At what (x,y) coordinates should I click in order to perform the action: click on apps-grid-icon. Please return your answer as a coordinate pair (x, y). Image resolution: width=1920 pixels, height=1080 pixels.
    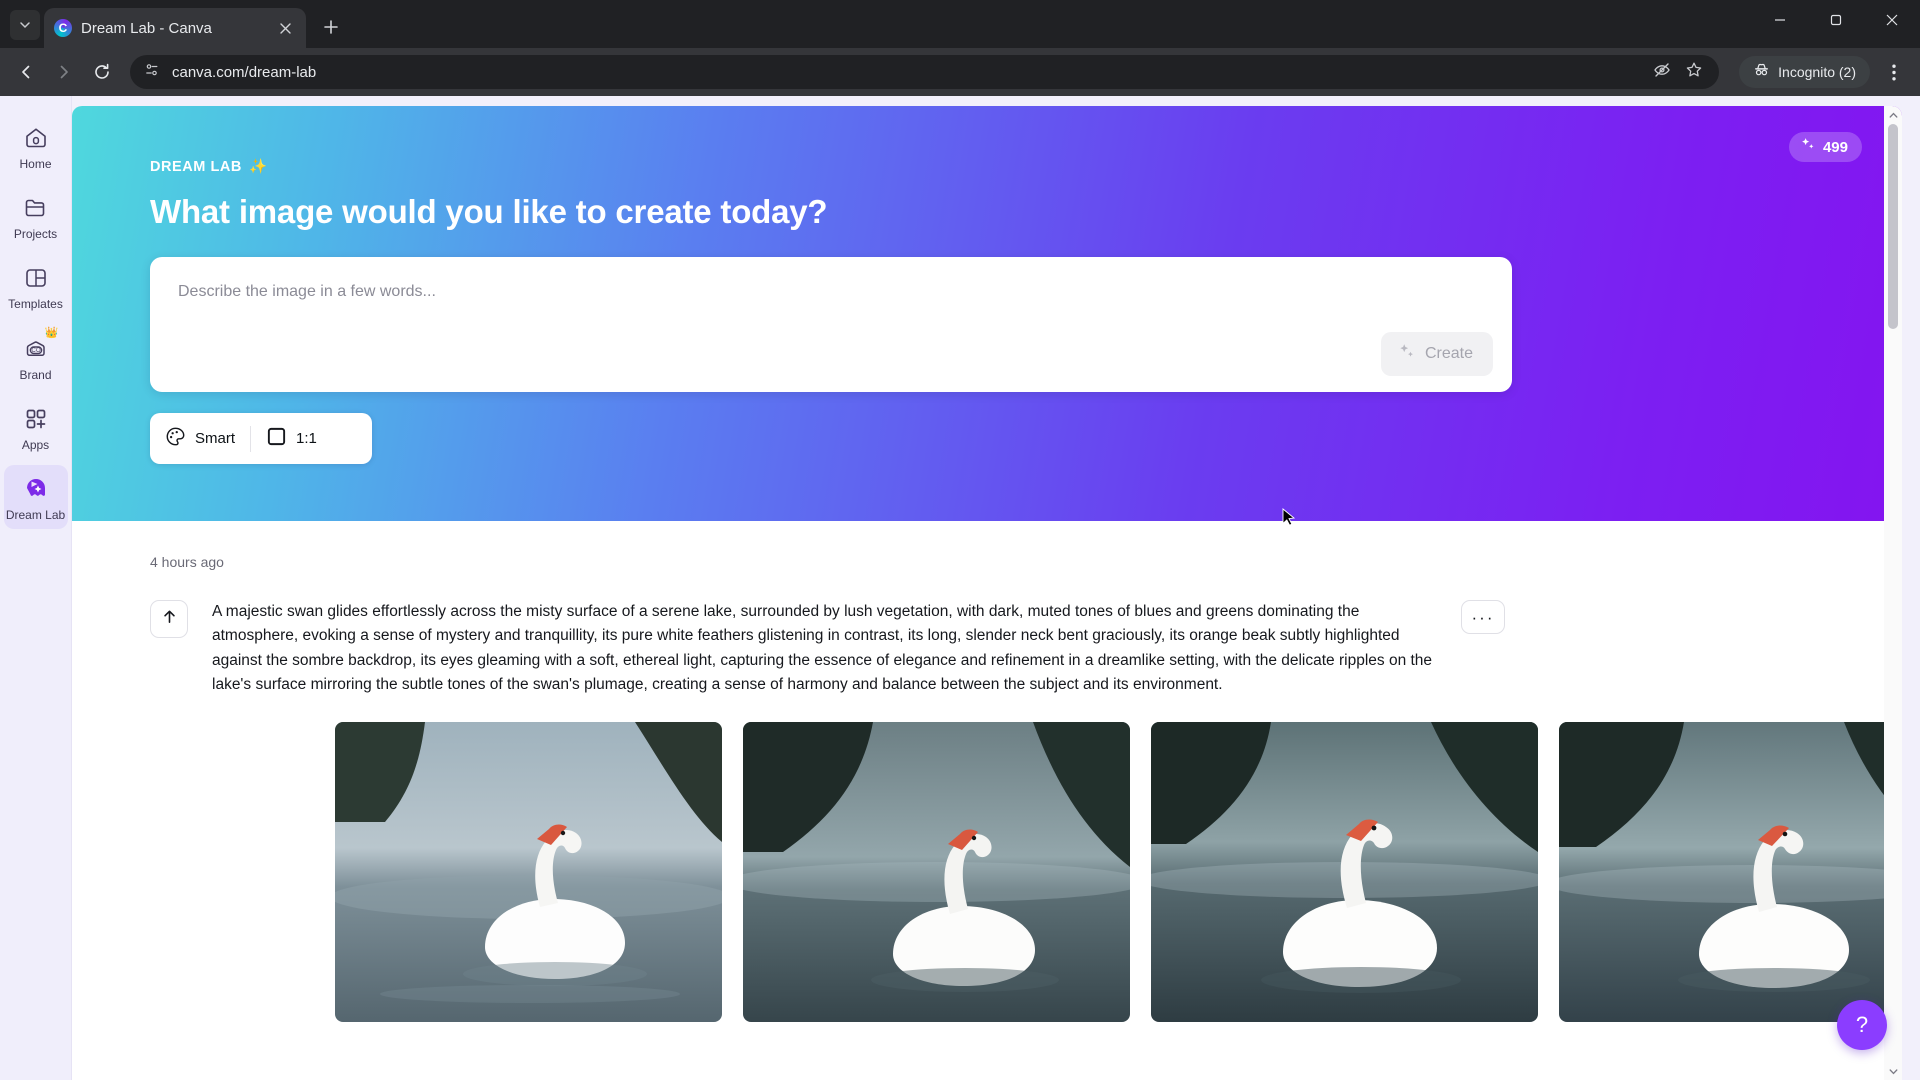
    Looking at the image, I should click on (36, 419).